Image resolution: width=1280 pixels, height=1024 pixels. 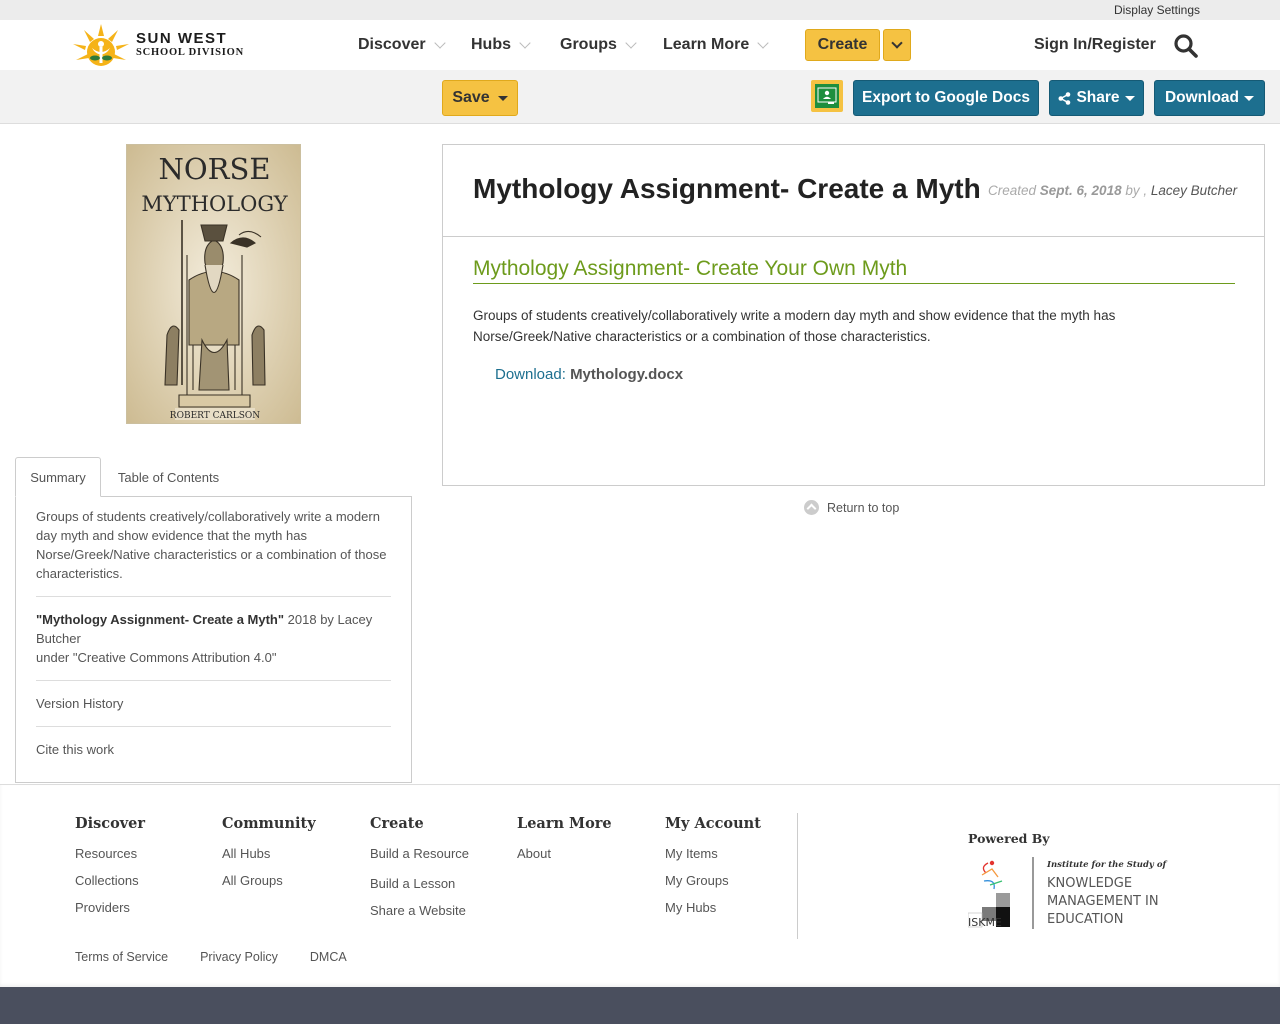 I want to click on resource-meta: Created Sept. 6, 2018 by , Lacey Butcher, so click(x=1112, y=190).